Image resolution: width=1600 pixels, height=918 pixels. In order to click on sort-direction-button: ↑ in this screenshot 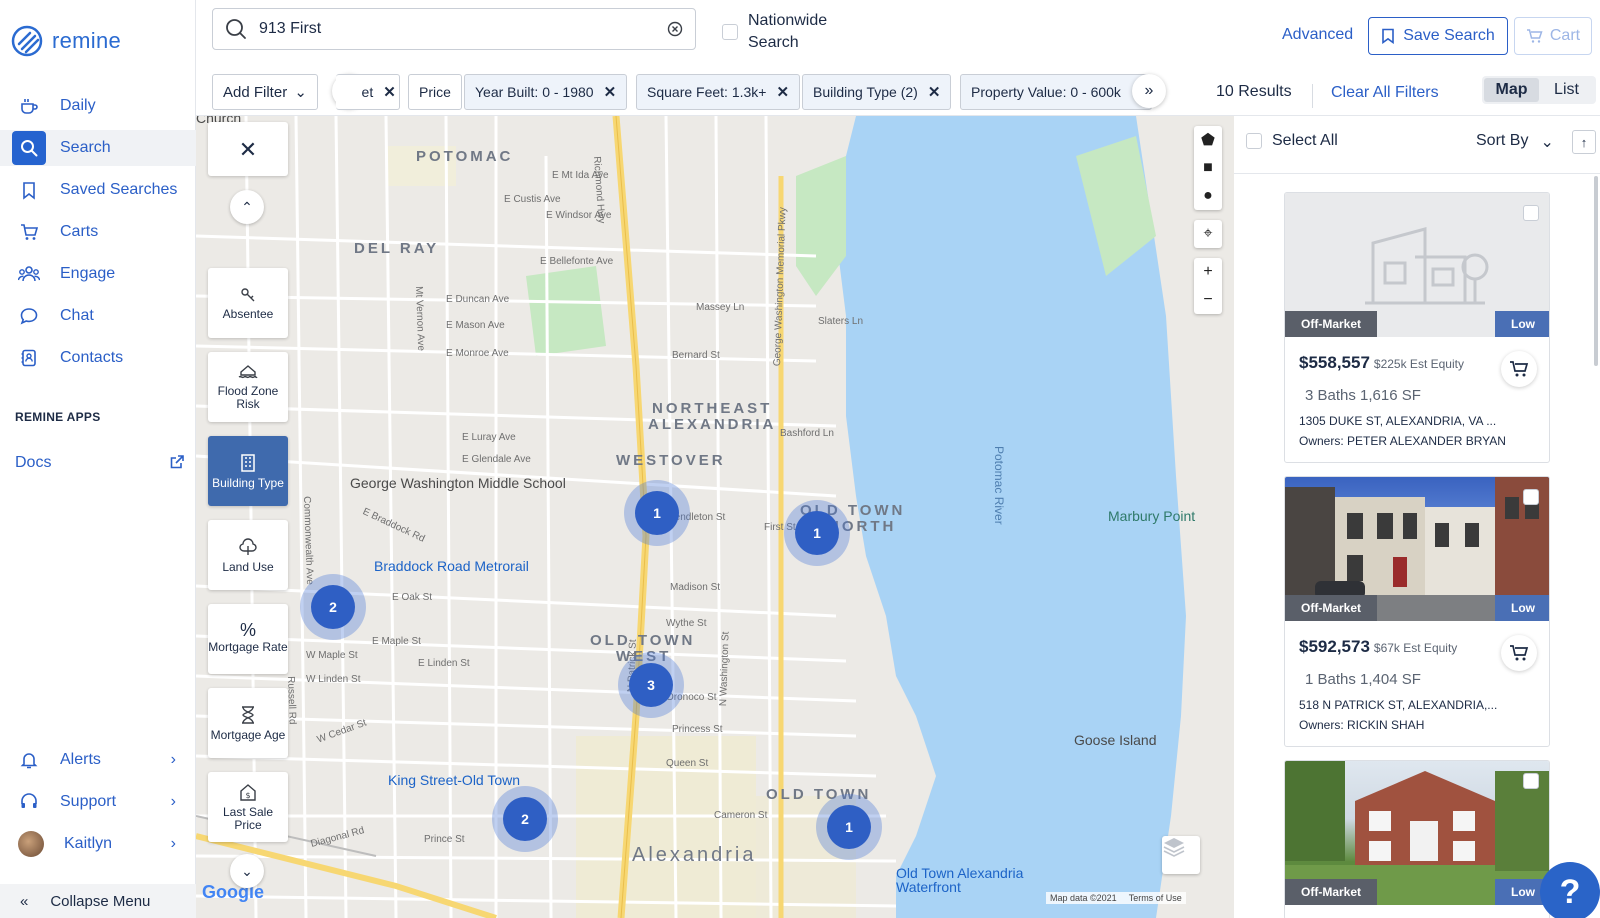, I will do `click(1584, 142)`.